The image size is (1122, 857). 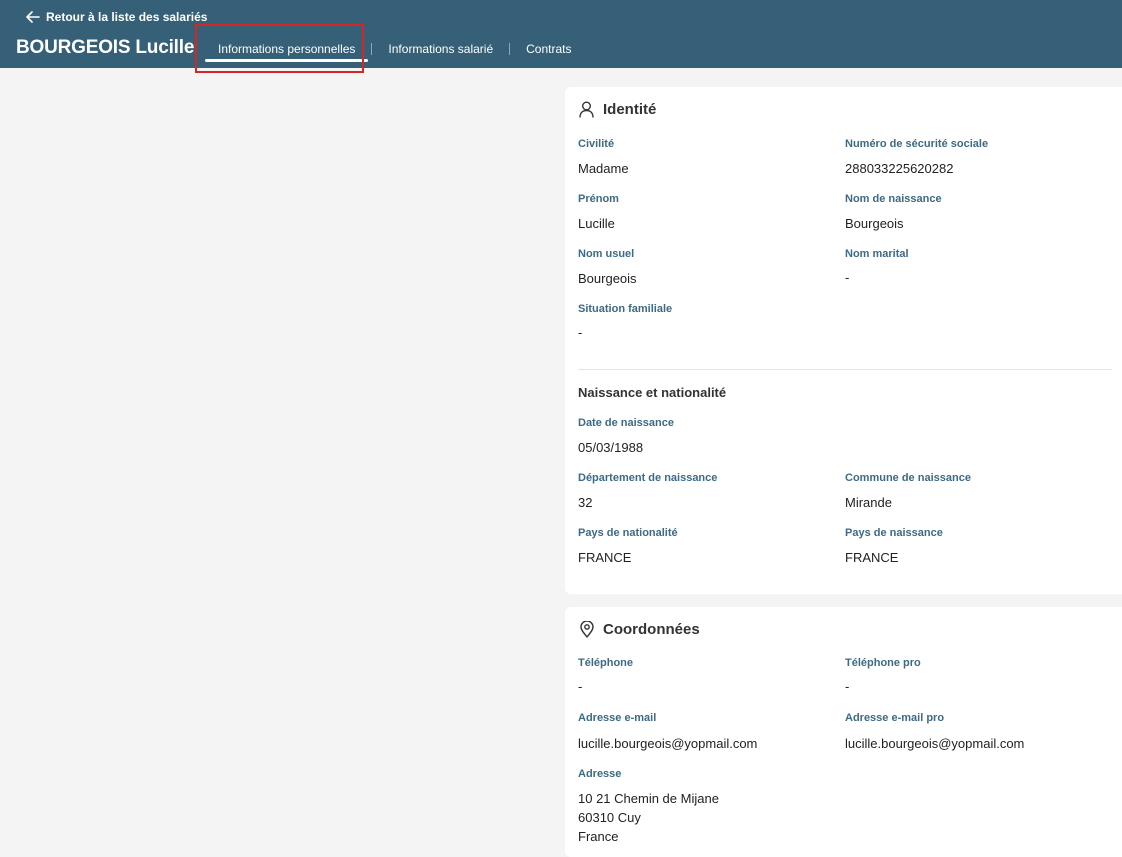 What do you see at coordinates (548, 49) in the screenshot?
I see `tab-contrats: Contrats` at bounding box center [548, 49].